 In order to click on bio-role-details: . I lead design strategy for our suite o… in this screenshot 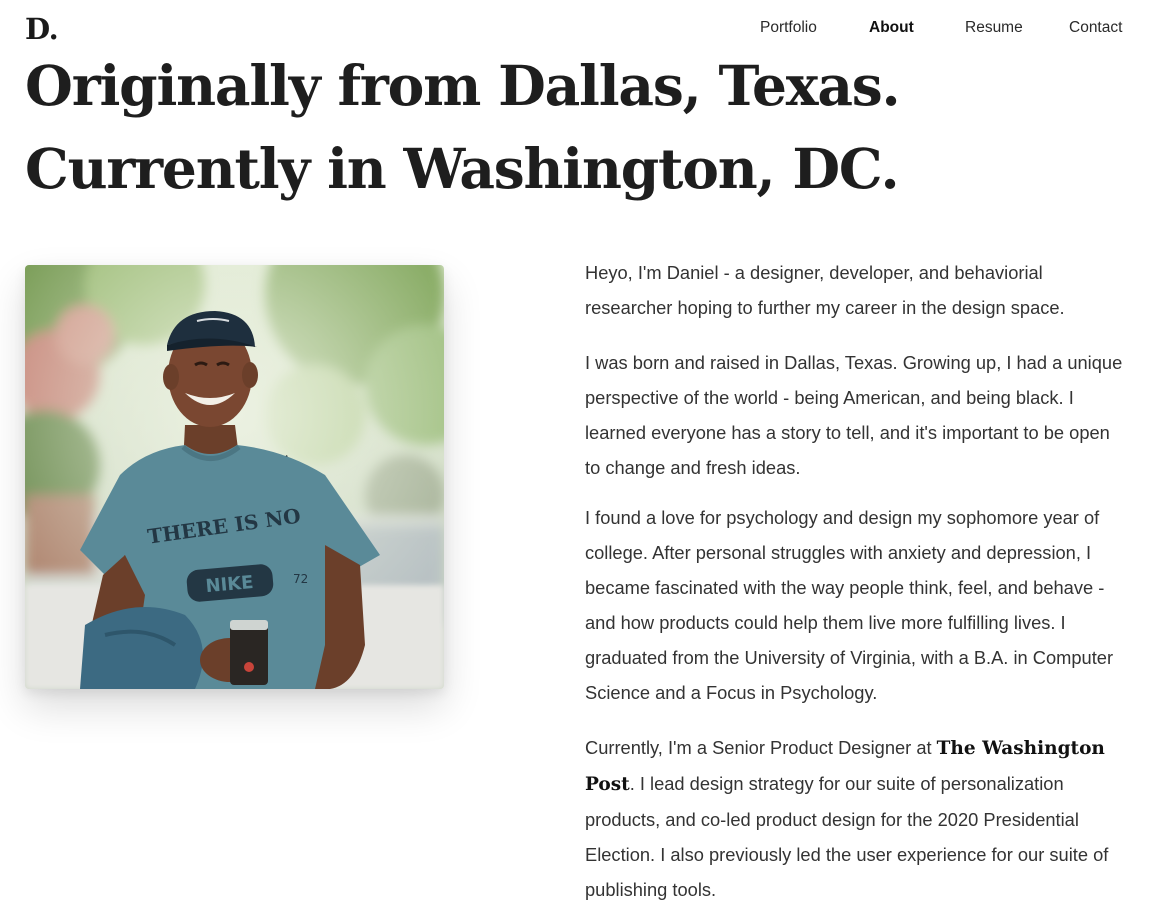, I will do `click(847, 836)`.